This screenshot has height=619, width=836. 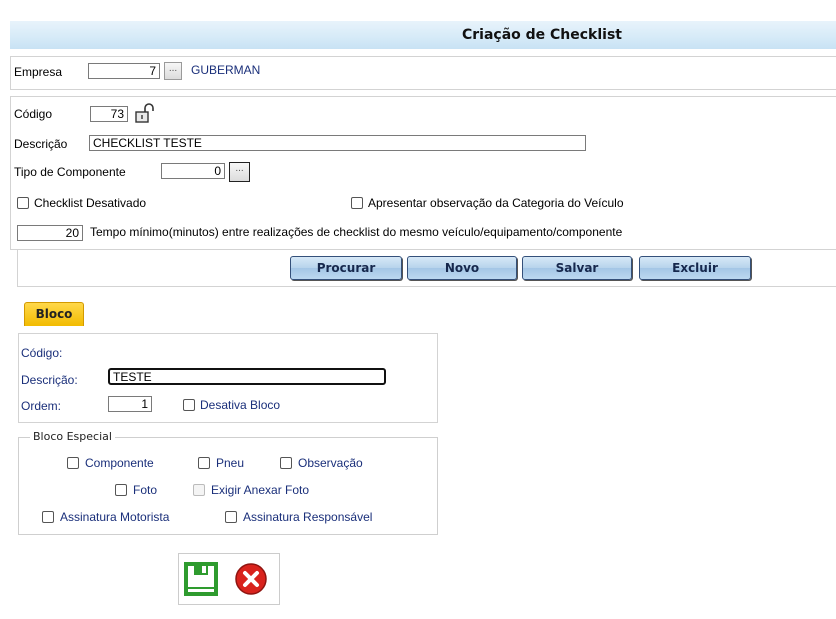 What do you see at coordinates (73, 463) in the screenshot?
I see `componente-checkbox` at bounding box center [73, 463].